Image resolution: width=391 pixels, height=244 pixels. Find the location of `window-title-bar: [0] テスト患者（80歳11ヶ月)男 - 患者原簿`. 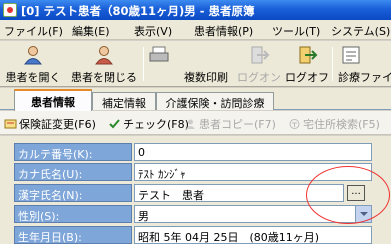

window-title-bar: [0] テスト患者（80歳11ヶ月)男 - 患者原簿 is located at coordinates (195, 10).